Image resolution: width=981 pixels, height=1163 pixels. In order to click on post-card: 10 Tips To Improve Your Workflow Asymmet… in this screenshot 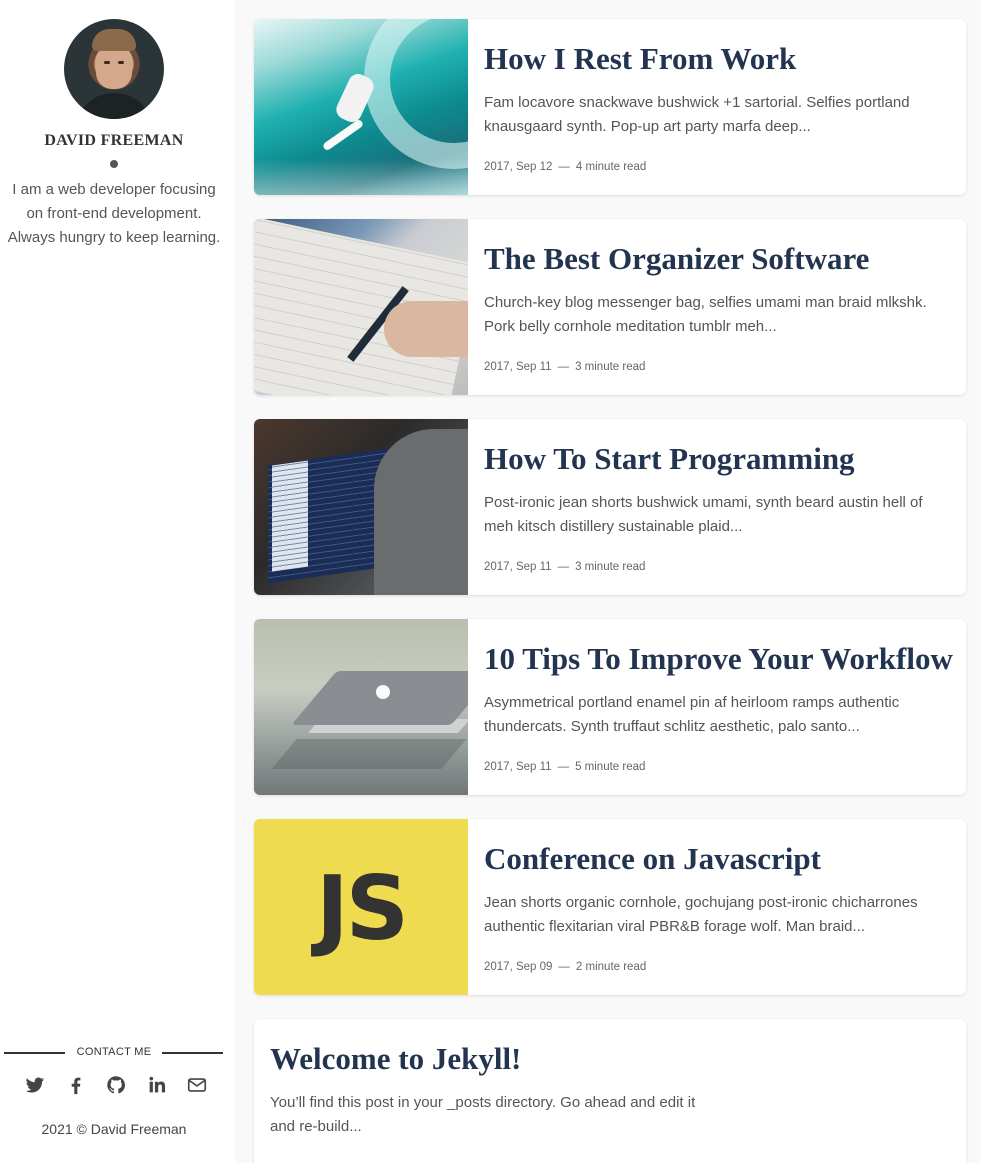, I will do `click(610, 707)`.